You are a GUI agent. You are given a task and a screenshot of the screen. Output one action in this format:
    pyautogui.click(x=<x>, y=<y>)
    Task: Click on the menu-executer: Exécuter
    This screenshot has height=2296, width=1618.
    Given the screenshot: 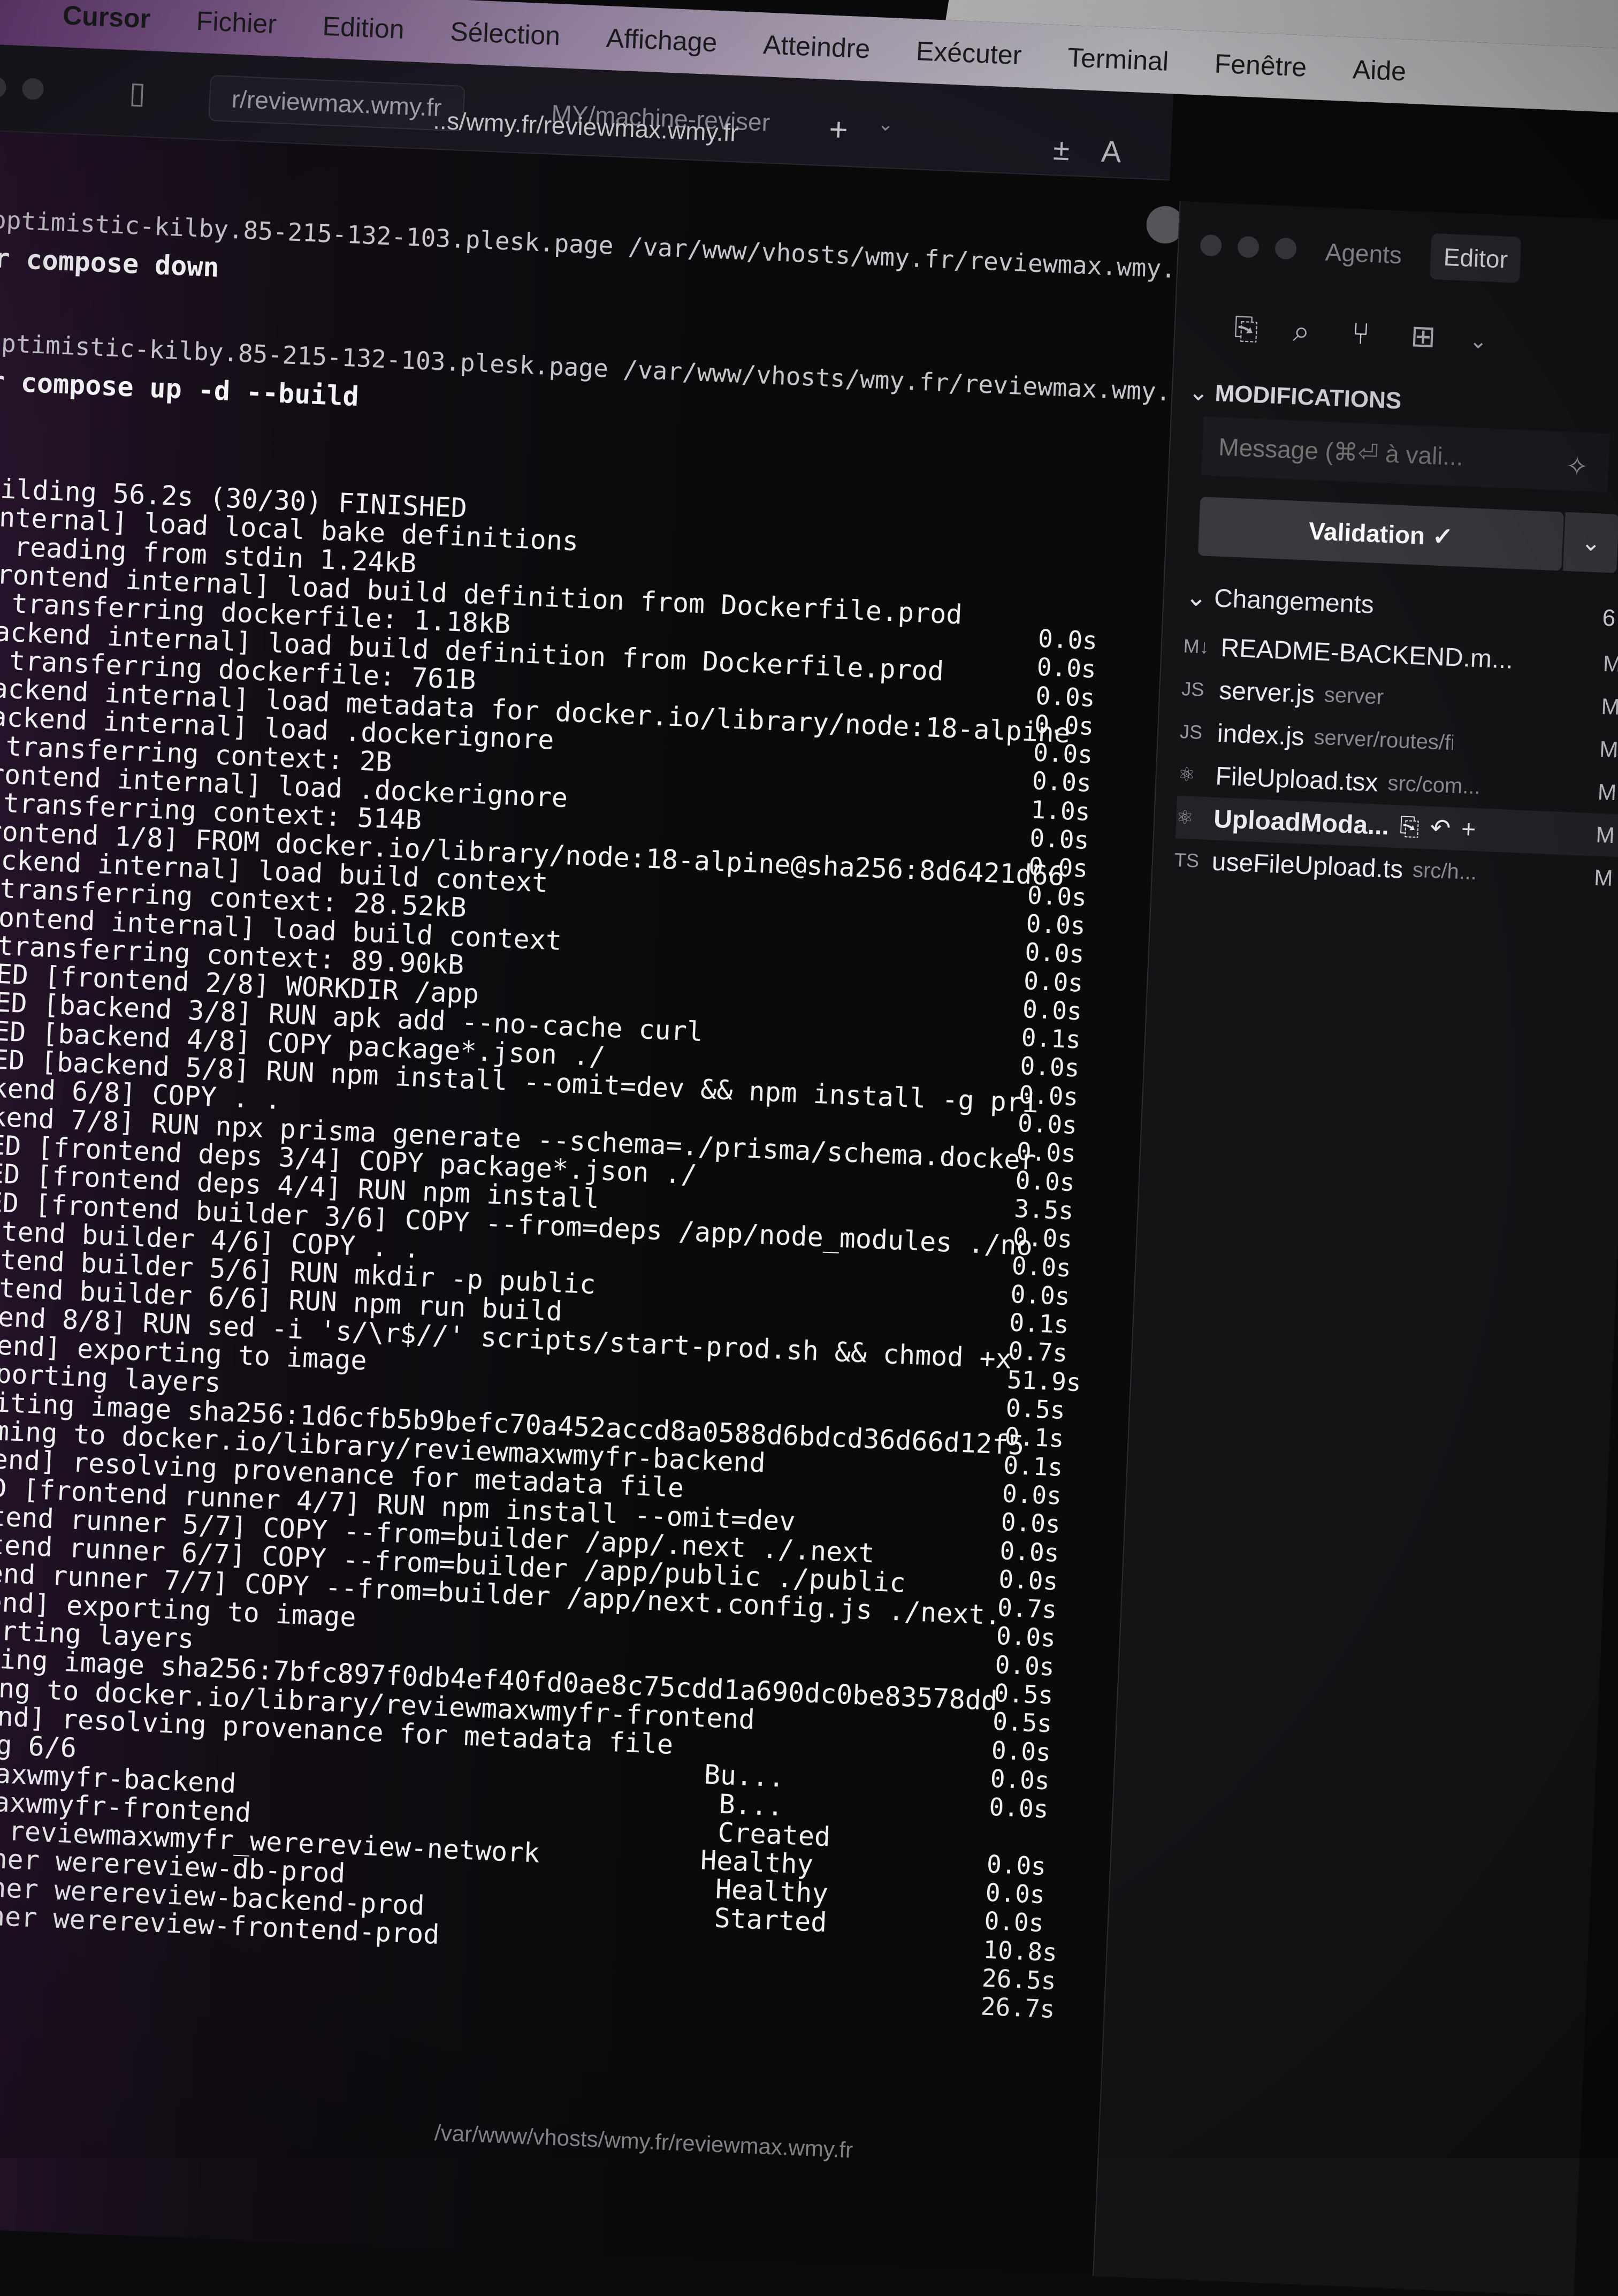 What is the action you would take?
    pyautogui.click(x=968, y=53)
    